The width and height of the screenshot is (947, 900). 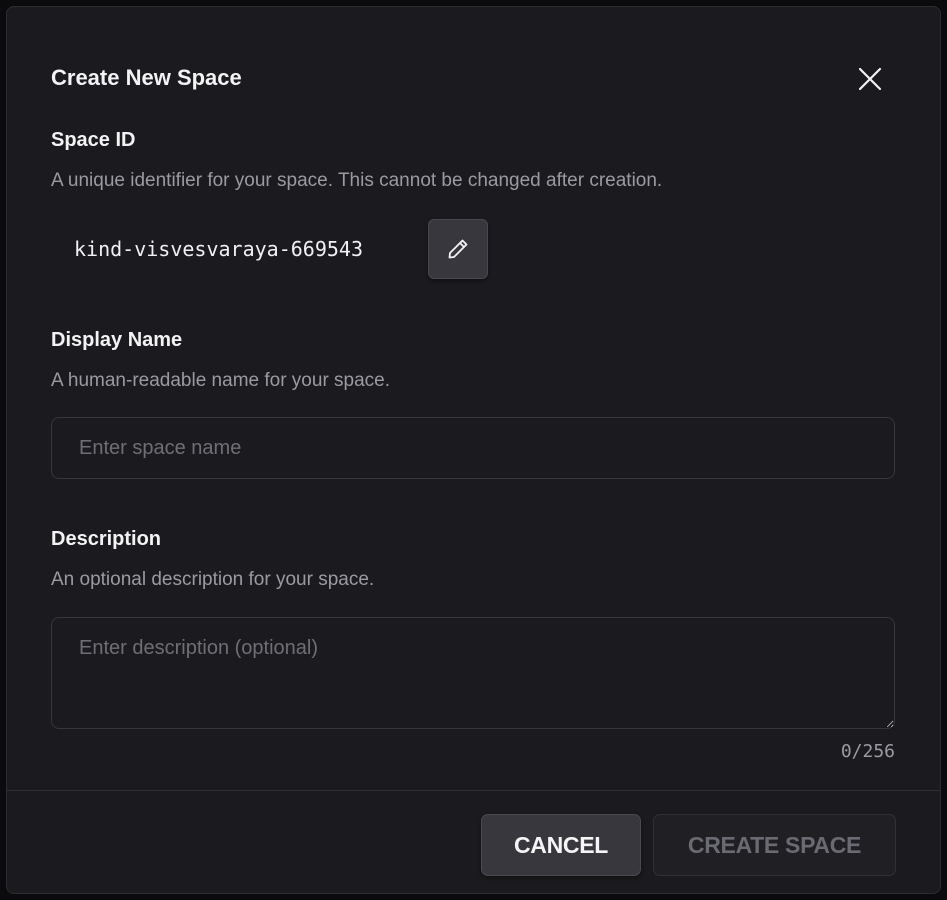 I want to click on display-name-input, so click(x=473, y=448).